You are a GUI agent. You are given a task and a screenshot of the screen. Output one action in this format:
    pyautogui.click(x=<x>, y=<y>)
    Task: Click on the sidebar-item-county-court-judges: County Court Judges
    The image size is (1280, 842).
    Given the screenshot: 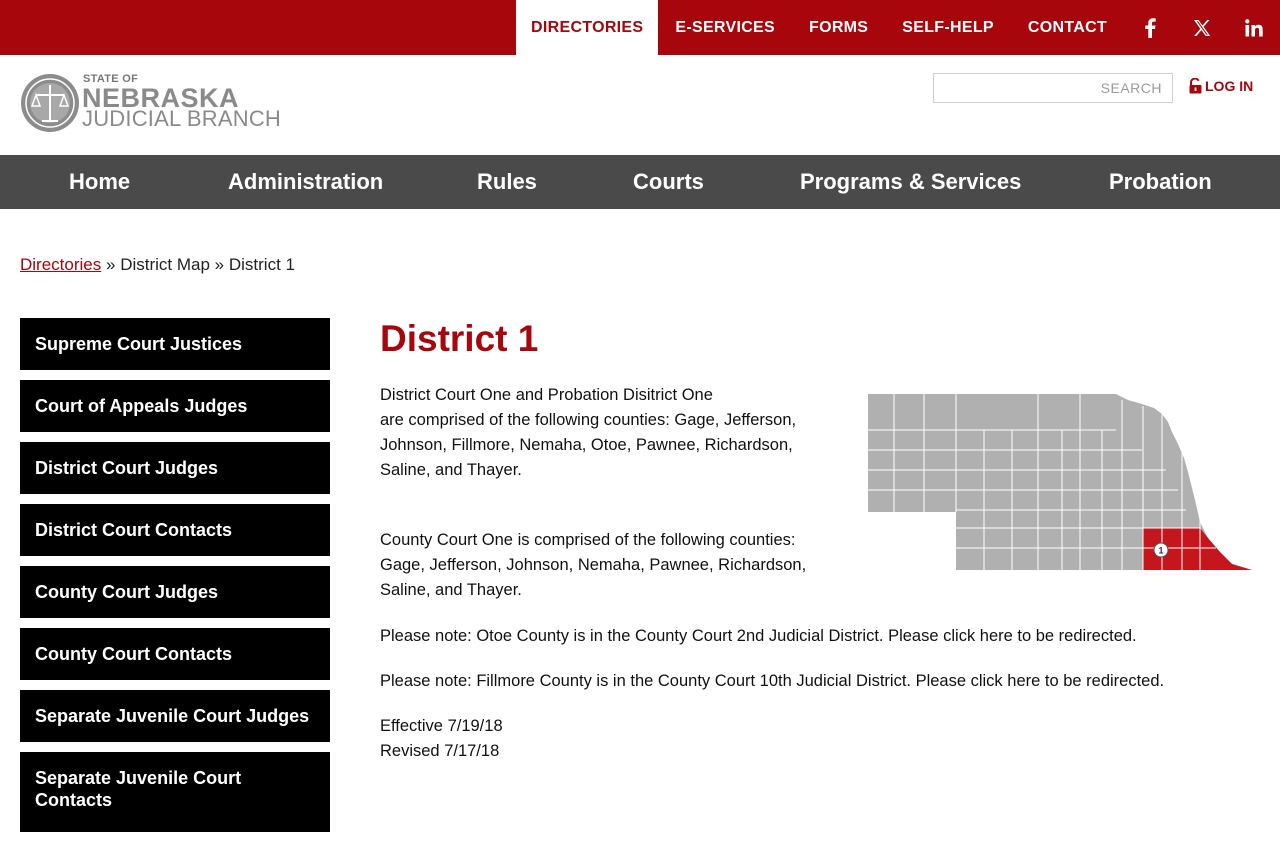 What is the action you would take?
    pyautogui.click(x=175, y=592)
    